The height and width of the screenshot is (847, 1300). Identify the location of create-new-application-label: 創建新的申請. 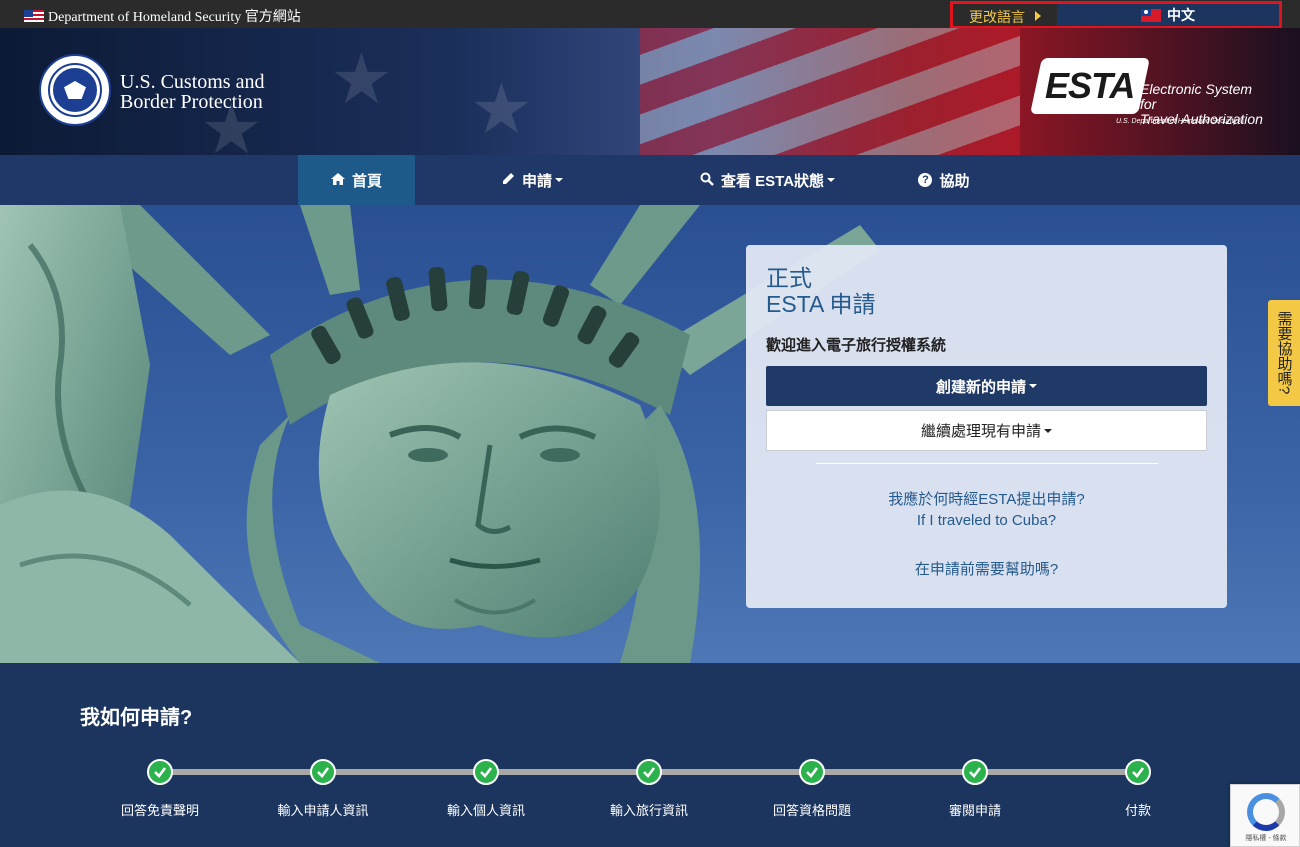
(980, 387).